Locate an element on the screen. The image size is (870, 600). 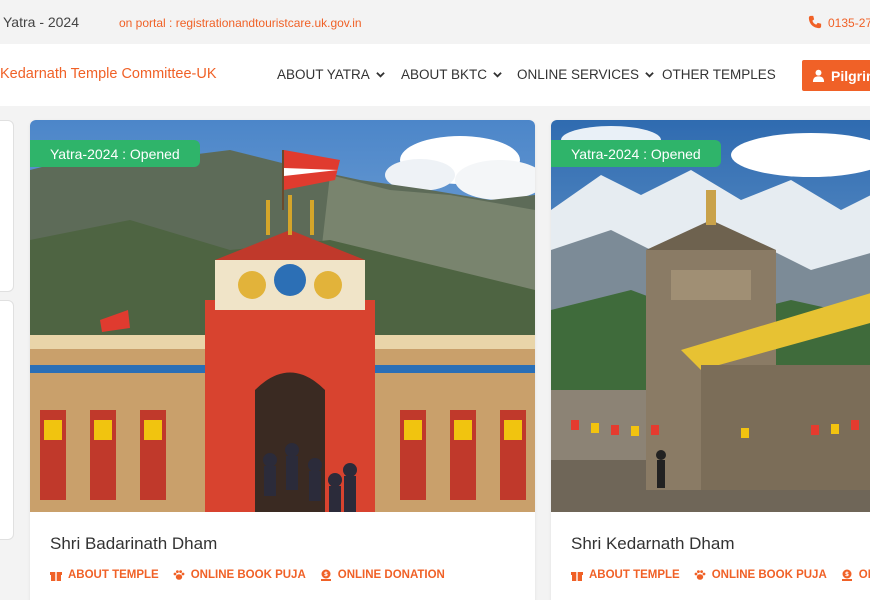
nav-about-yatra: ABOUT YATRA is located at coordinates (331, 74).